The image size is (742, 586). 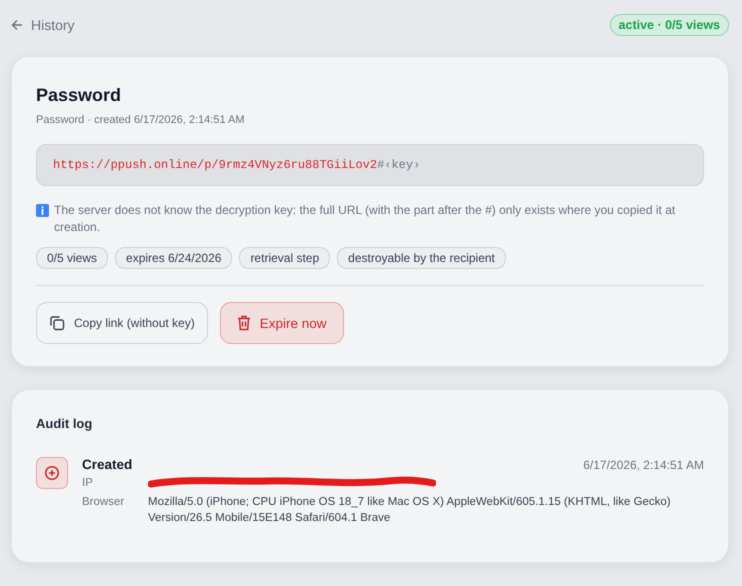 What do you see at coordinates (52, 473) in the screenshot?
I see `event-icon` at bounding box center [52, 473].